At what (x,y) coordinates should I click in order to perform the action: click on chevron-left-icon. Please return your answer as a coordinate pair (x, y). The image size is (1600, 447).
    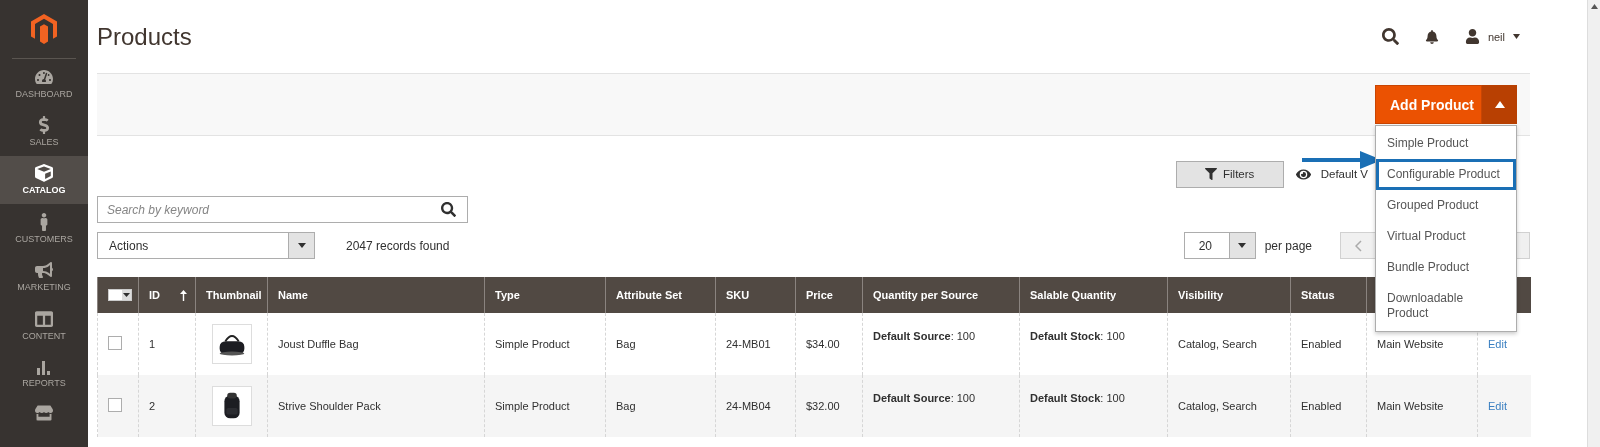
    Looking at the image, I should click on (1358, 245).